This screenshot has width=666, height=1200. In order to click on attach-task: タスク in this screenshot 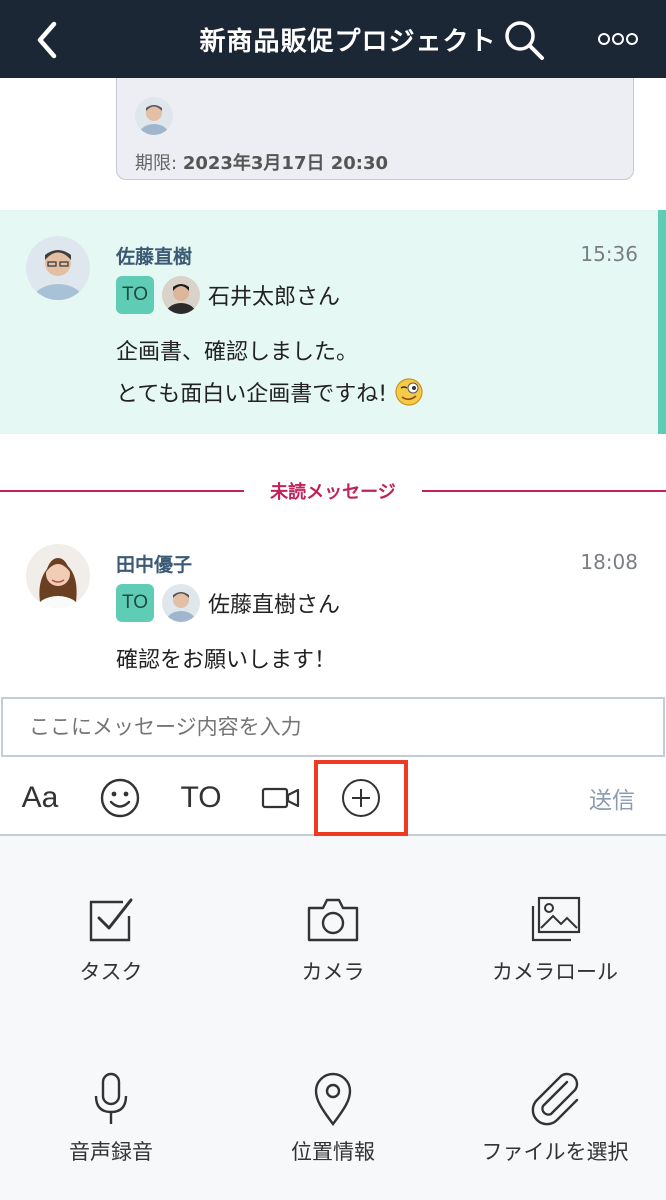, I will do `click(111, 940)`.